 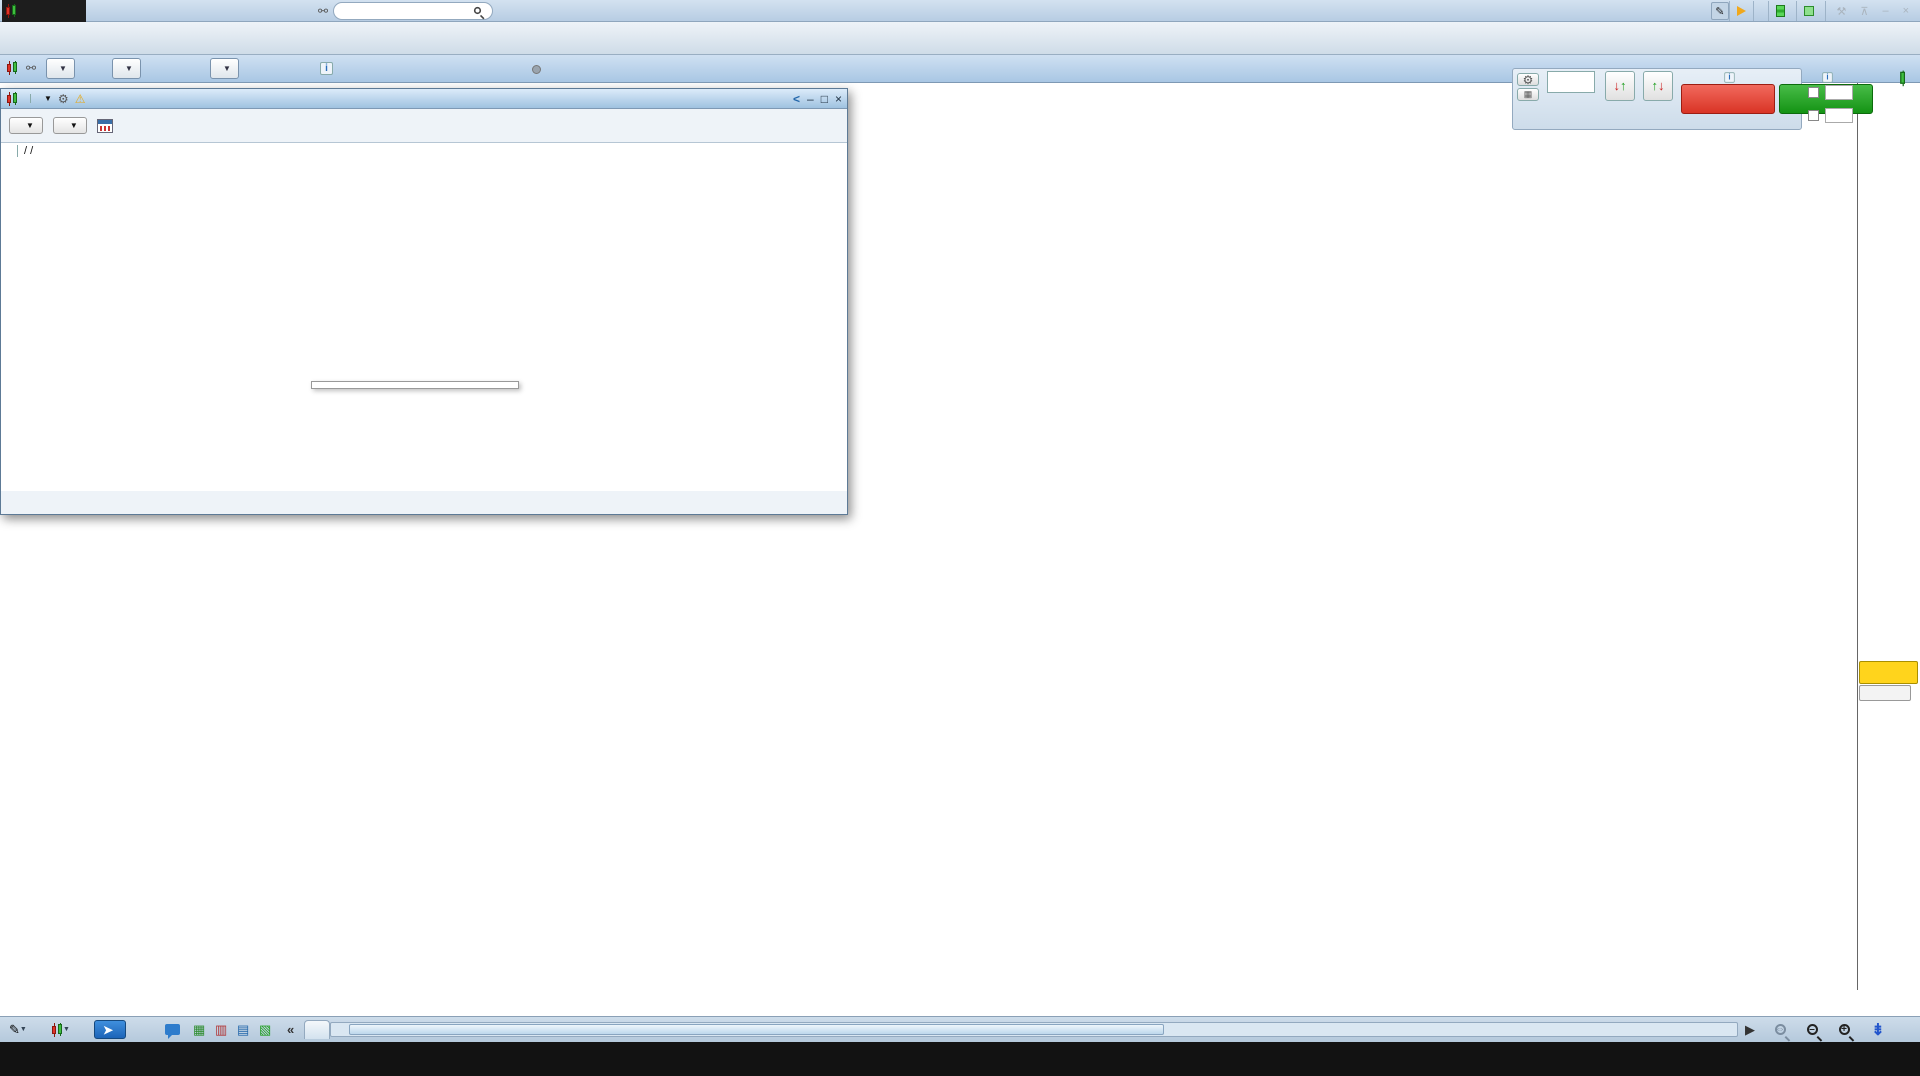 I want to click on chart-type-icon, so click(x=12, y=68).